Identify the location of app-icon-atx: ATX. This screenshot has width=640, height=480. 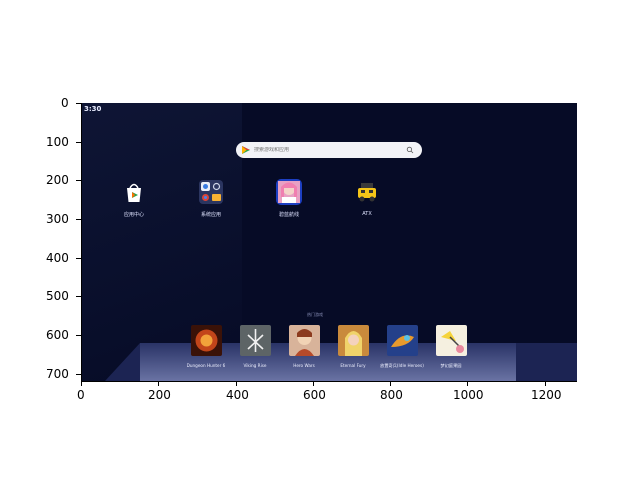
(367, 198).